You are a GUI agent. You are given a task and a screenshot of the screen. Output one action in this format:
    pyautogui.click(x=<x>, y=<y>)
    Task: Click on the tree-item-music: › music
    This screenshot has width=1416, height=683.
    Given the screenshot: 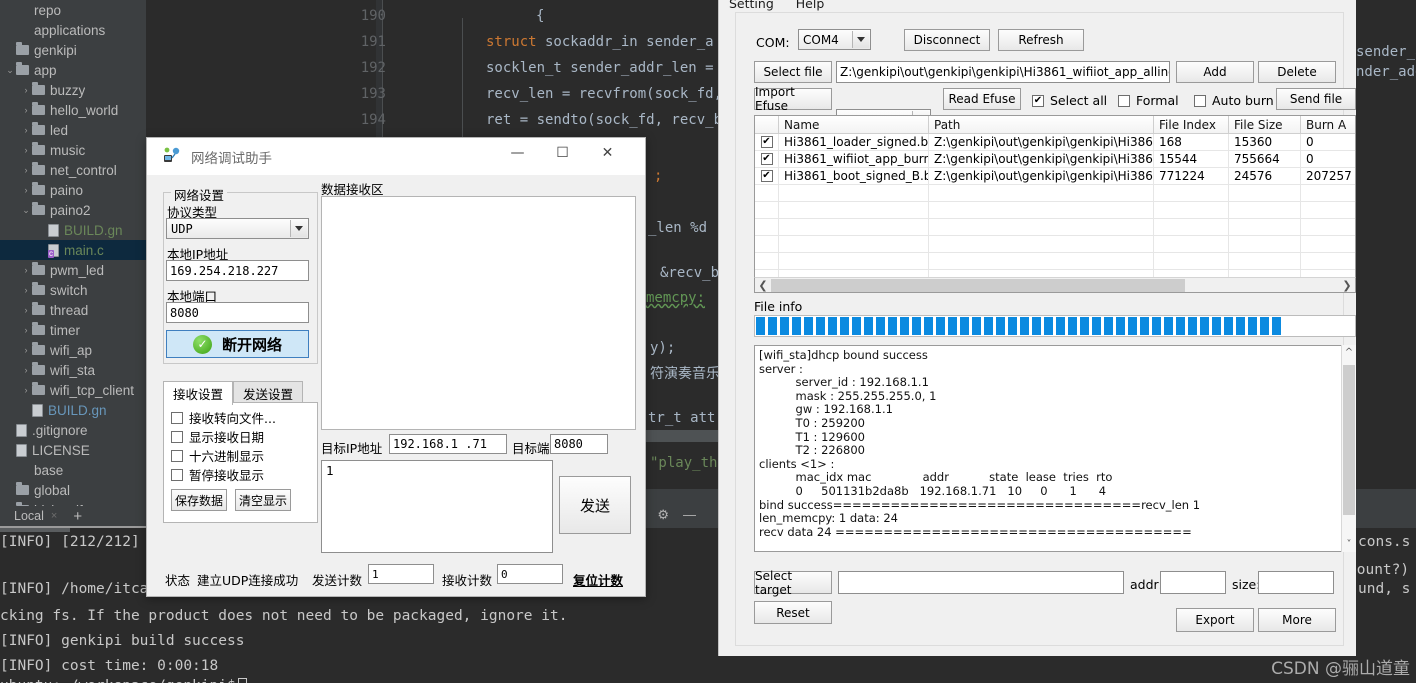 What is the action you would take?
    pyautogui.click(x=73, y=150)
    